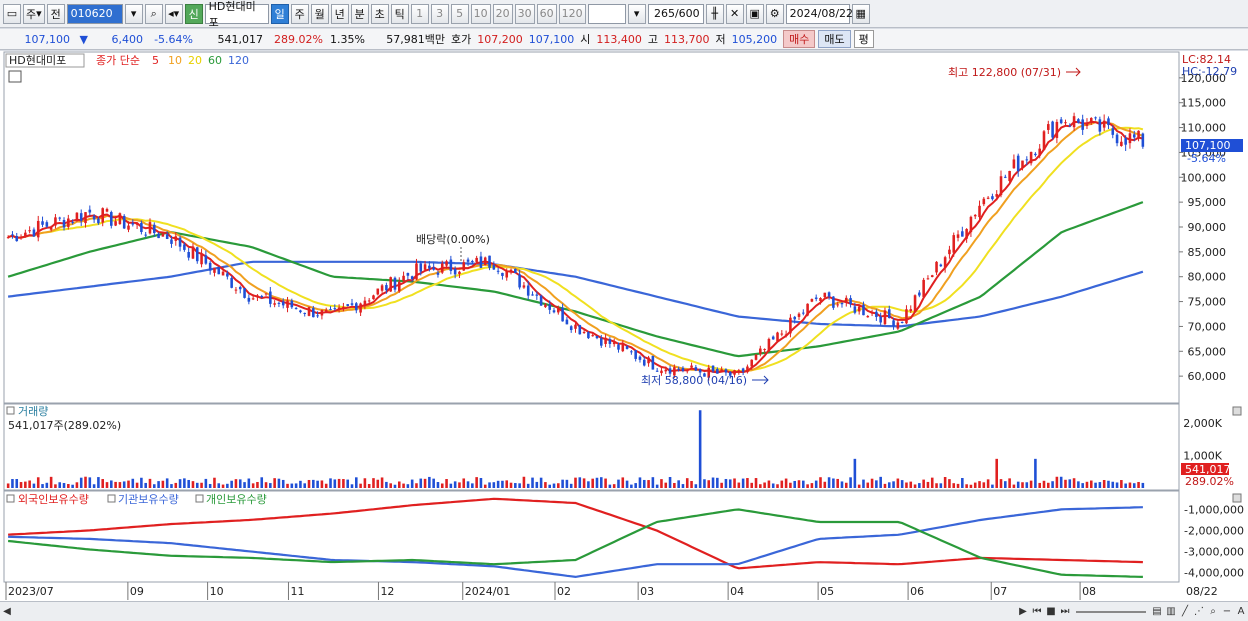  Describe the element at coordinates (754, 13) in the screenshot. I see `save-icon: ▣` at that location.